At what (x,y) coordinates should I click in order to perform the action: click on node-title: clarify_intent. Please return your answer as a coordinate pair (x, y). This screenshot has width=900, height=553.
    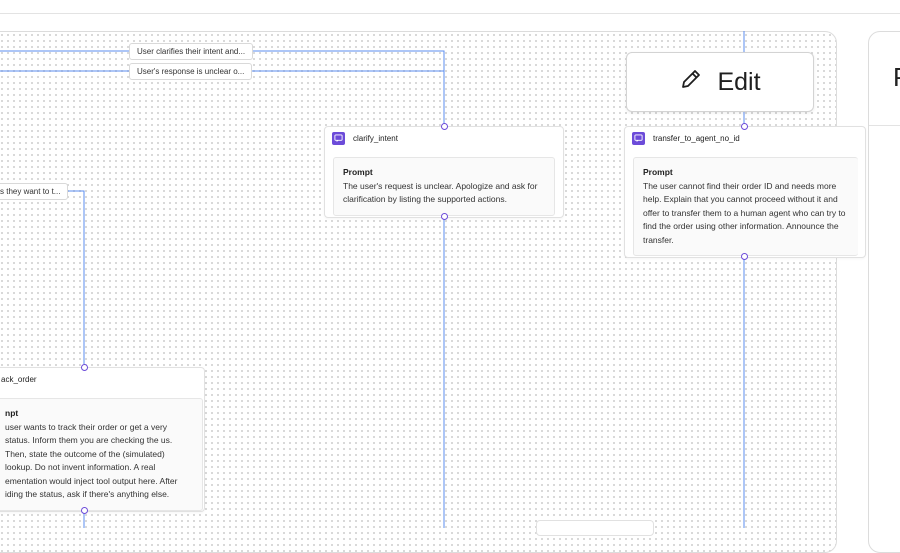
    Looking at the image, I should click on (375, 138).